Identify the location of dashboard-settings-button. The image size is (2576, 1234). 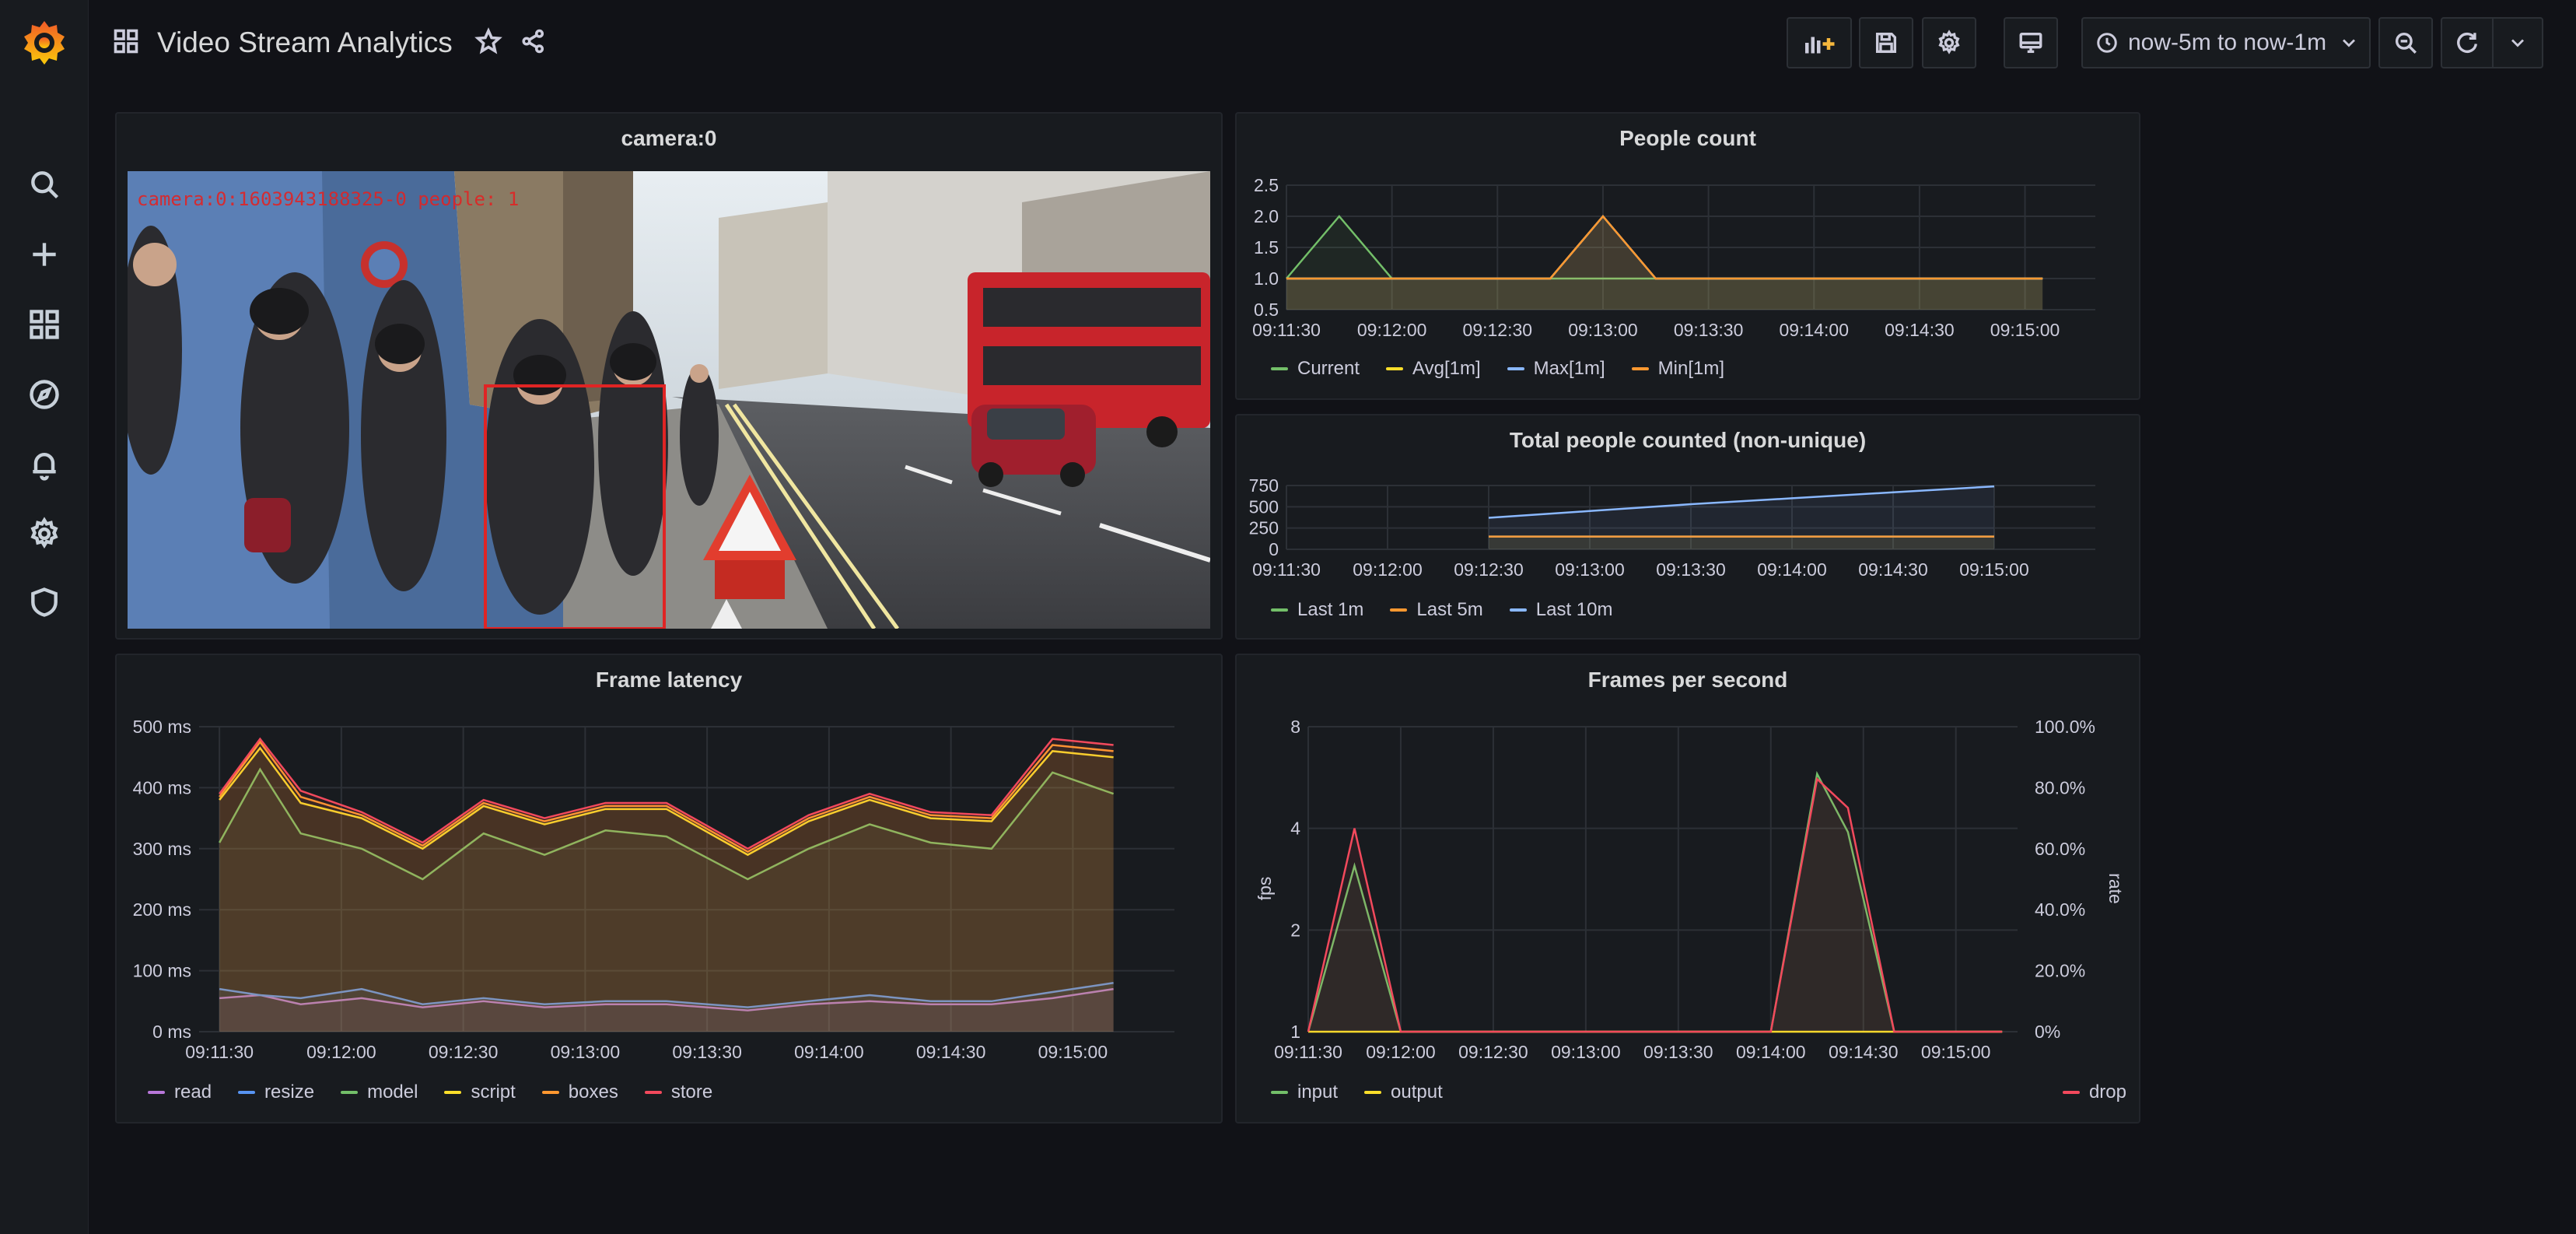
(1949, 42).